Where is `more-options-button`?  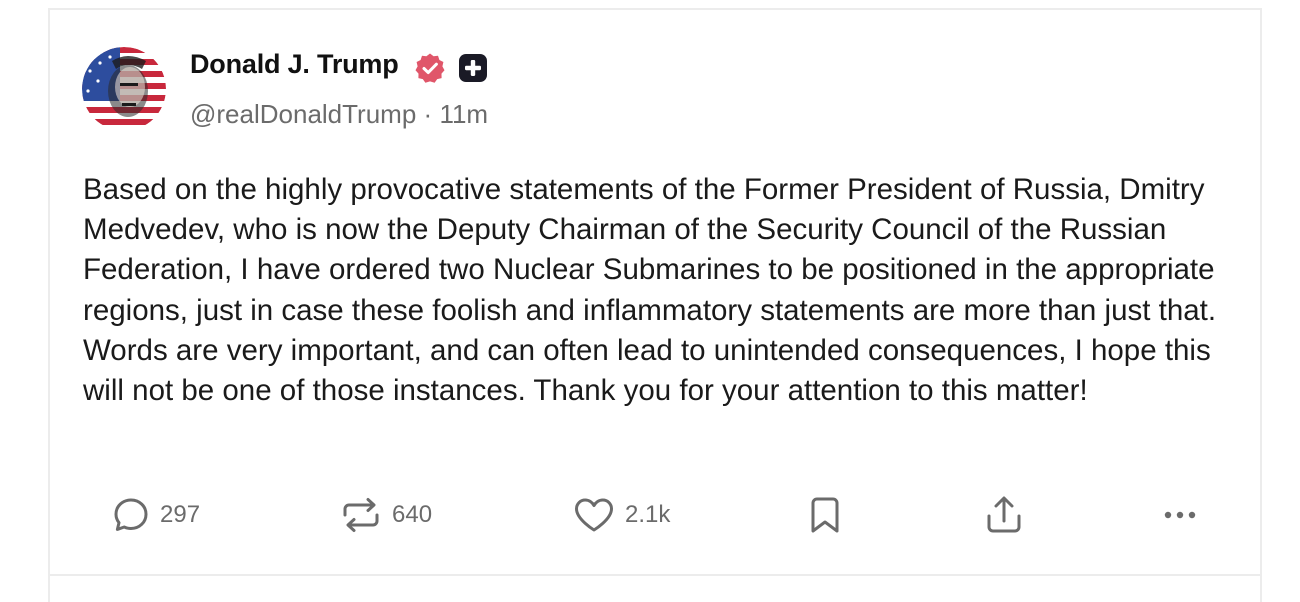 more-options-button is located at coordinates (1180, 515).